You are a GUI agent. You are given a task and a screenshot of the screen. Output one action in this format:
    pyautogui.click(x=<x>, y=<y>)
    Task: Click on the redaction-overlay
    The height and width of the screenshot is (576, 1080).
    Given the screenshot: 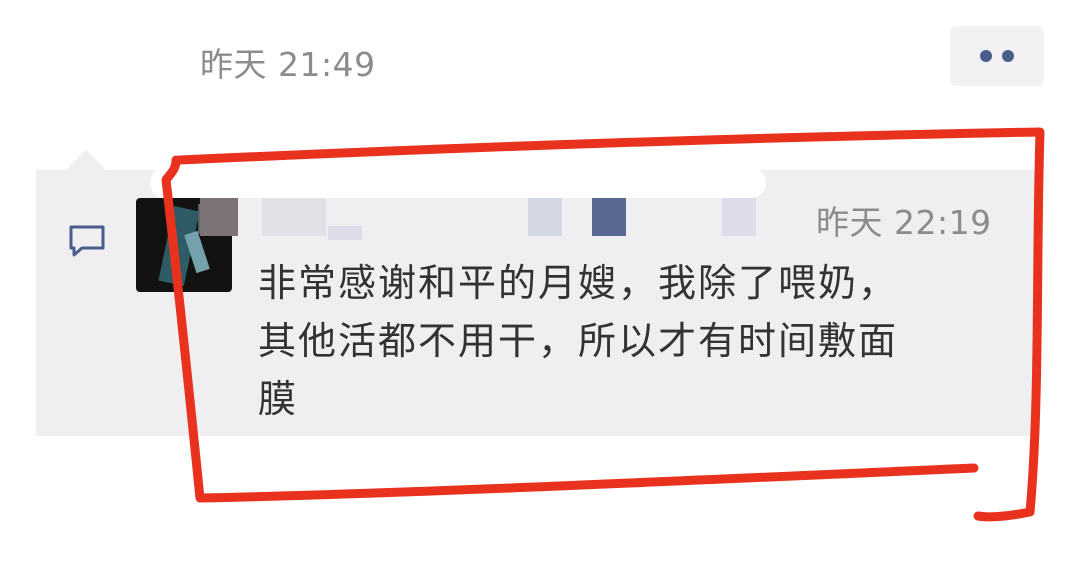 What is the action you would take?
    pyautogui.click(x=458, y=183)
    